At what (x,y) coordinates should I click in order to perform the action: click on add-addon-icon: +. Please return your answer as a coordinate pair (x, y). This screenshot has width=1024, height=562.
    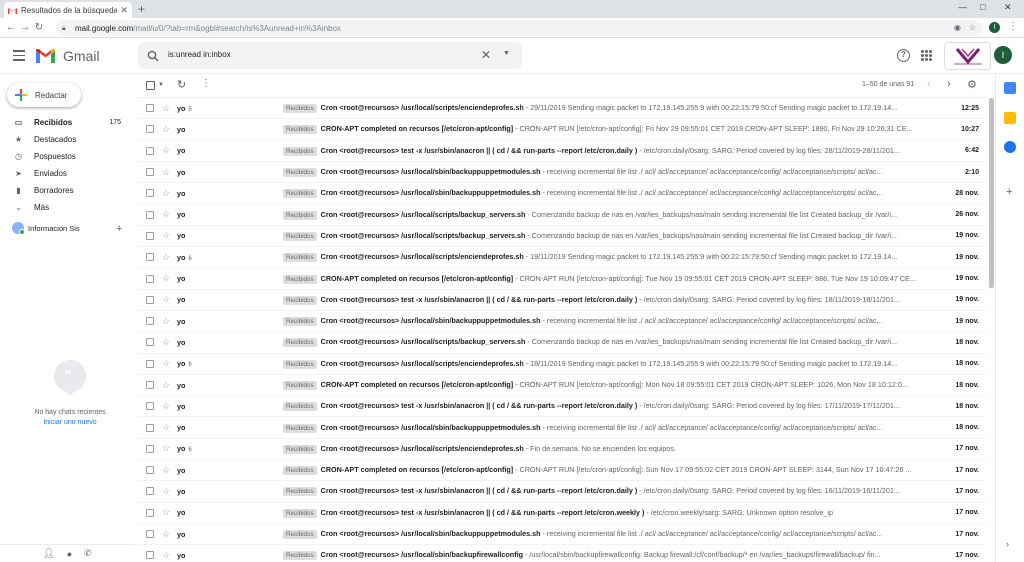
    Looking at the image, I should click on (1009, 192).